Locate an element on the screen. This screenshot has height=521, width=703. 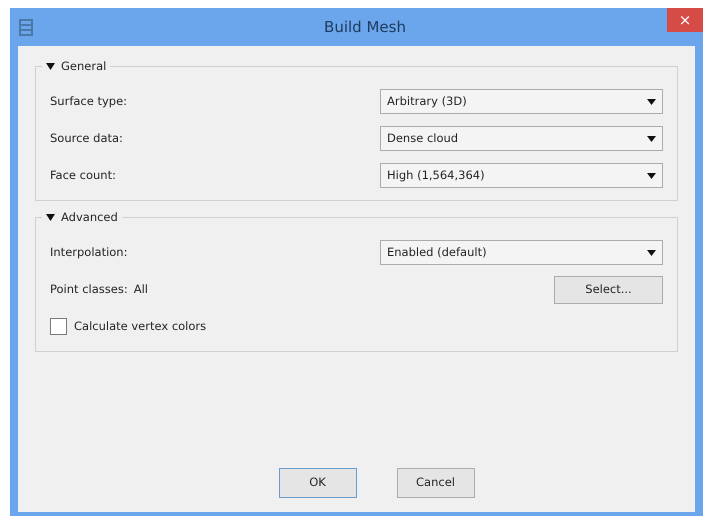
close-button: × is located at coordinates (685, 20).